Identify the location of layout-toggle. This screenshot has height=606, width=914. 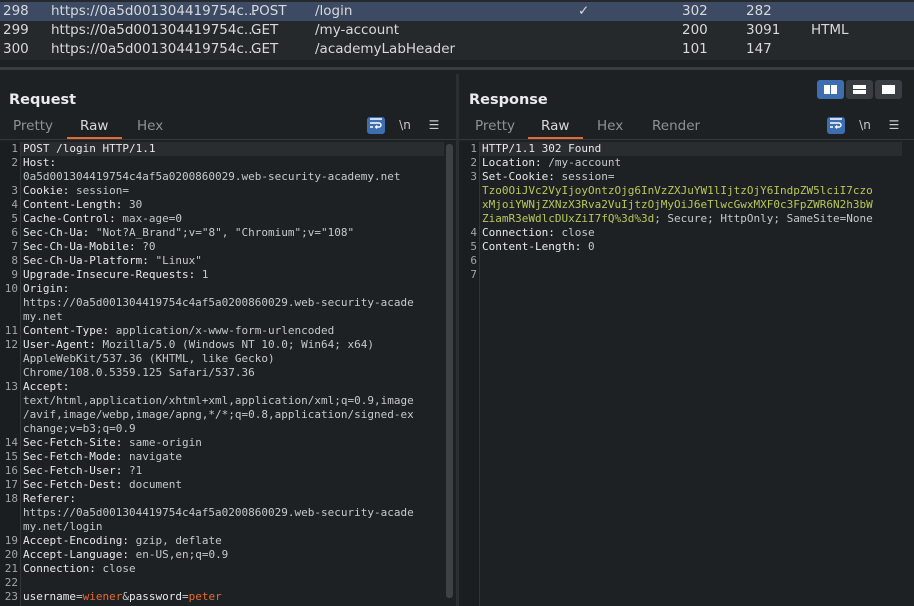
(861, 89).